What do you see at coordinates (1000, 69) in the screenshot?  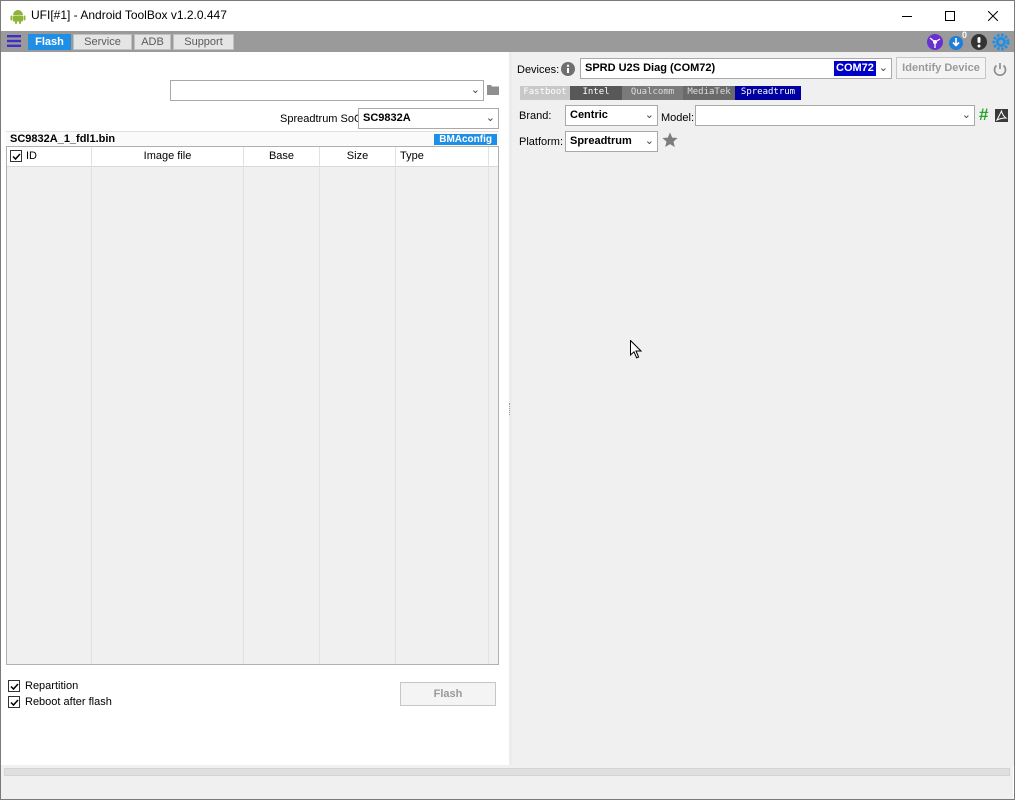 I see `power-icon` at bounding box center [1000, 69].